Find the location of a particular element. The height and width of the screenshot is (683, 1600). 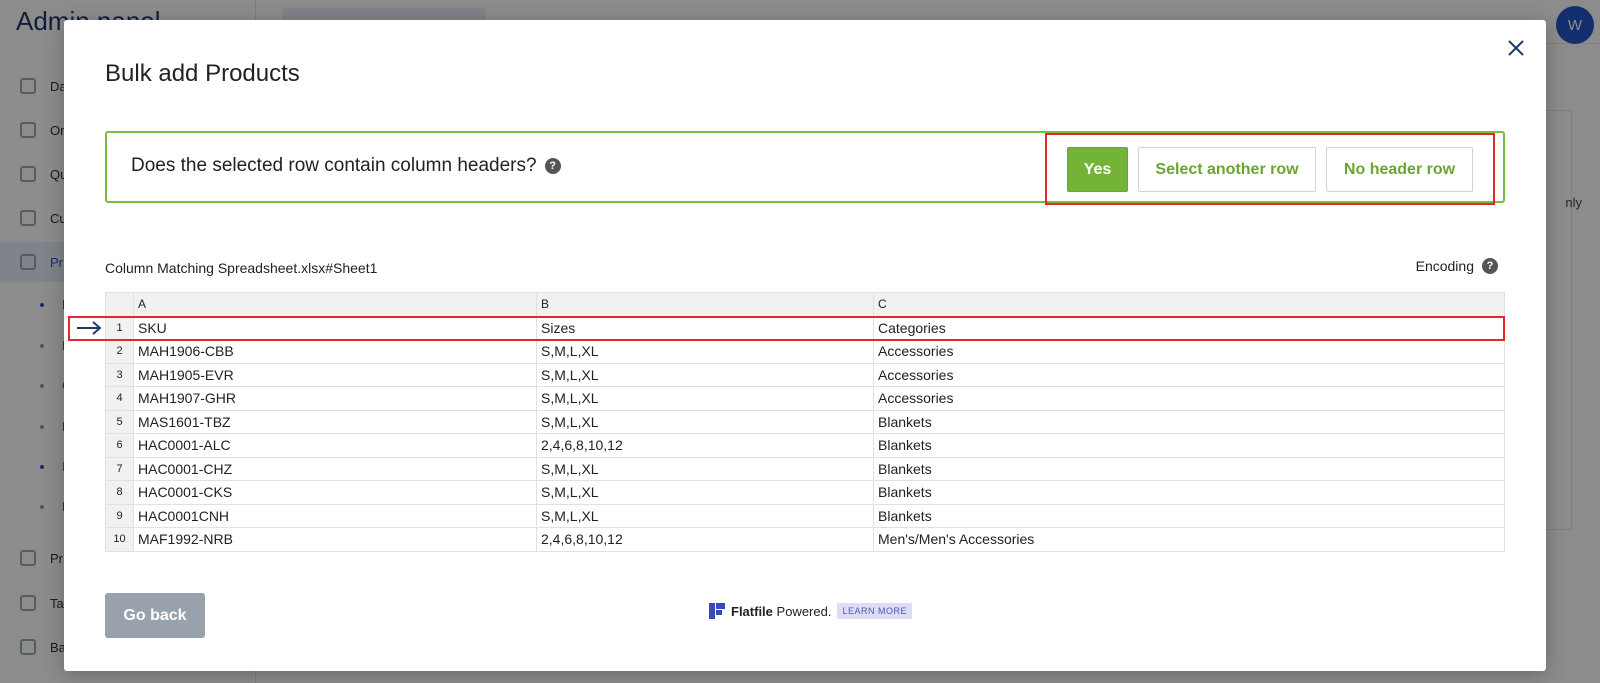

column-header: C is located at coordinates (1189, 304).